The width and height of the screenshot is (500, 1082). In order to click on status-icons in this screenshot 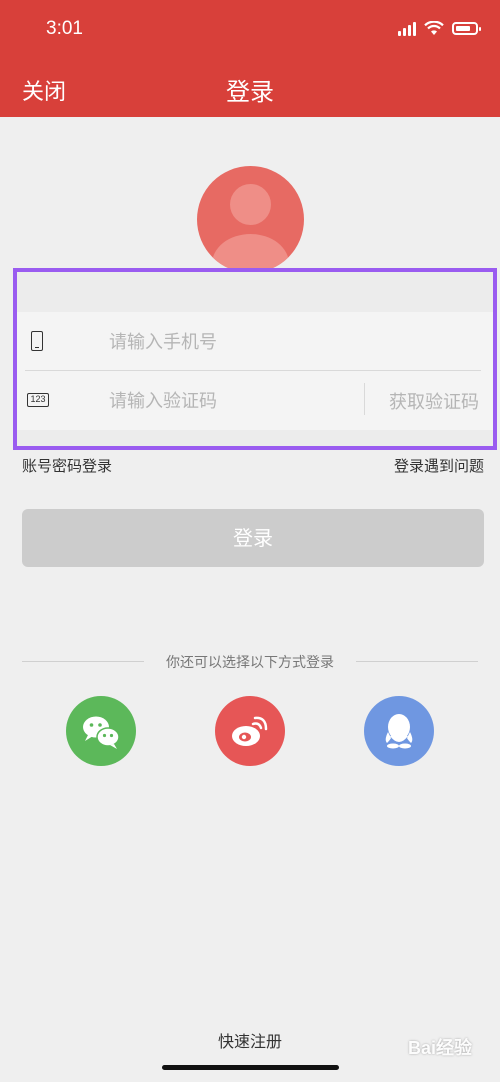, I will do `click(439, 28)`.